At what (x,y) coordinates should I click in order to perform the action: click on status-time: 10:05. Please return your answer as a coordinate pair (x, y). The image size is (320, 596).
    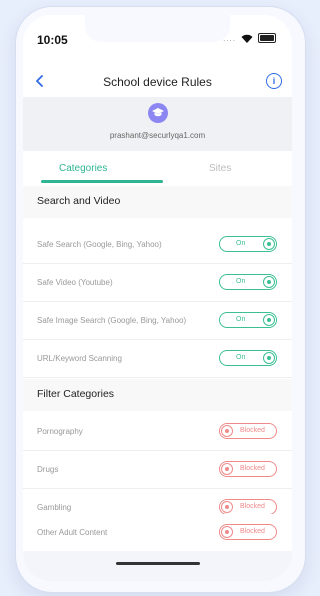
    Looking at the image, I should click on (52, 40).